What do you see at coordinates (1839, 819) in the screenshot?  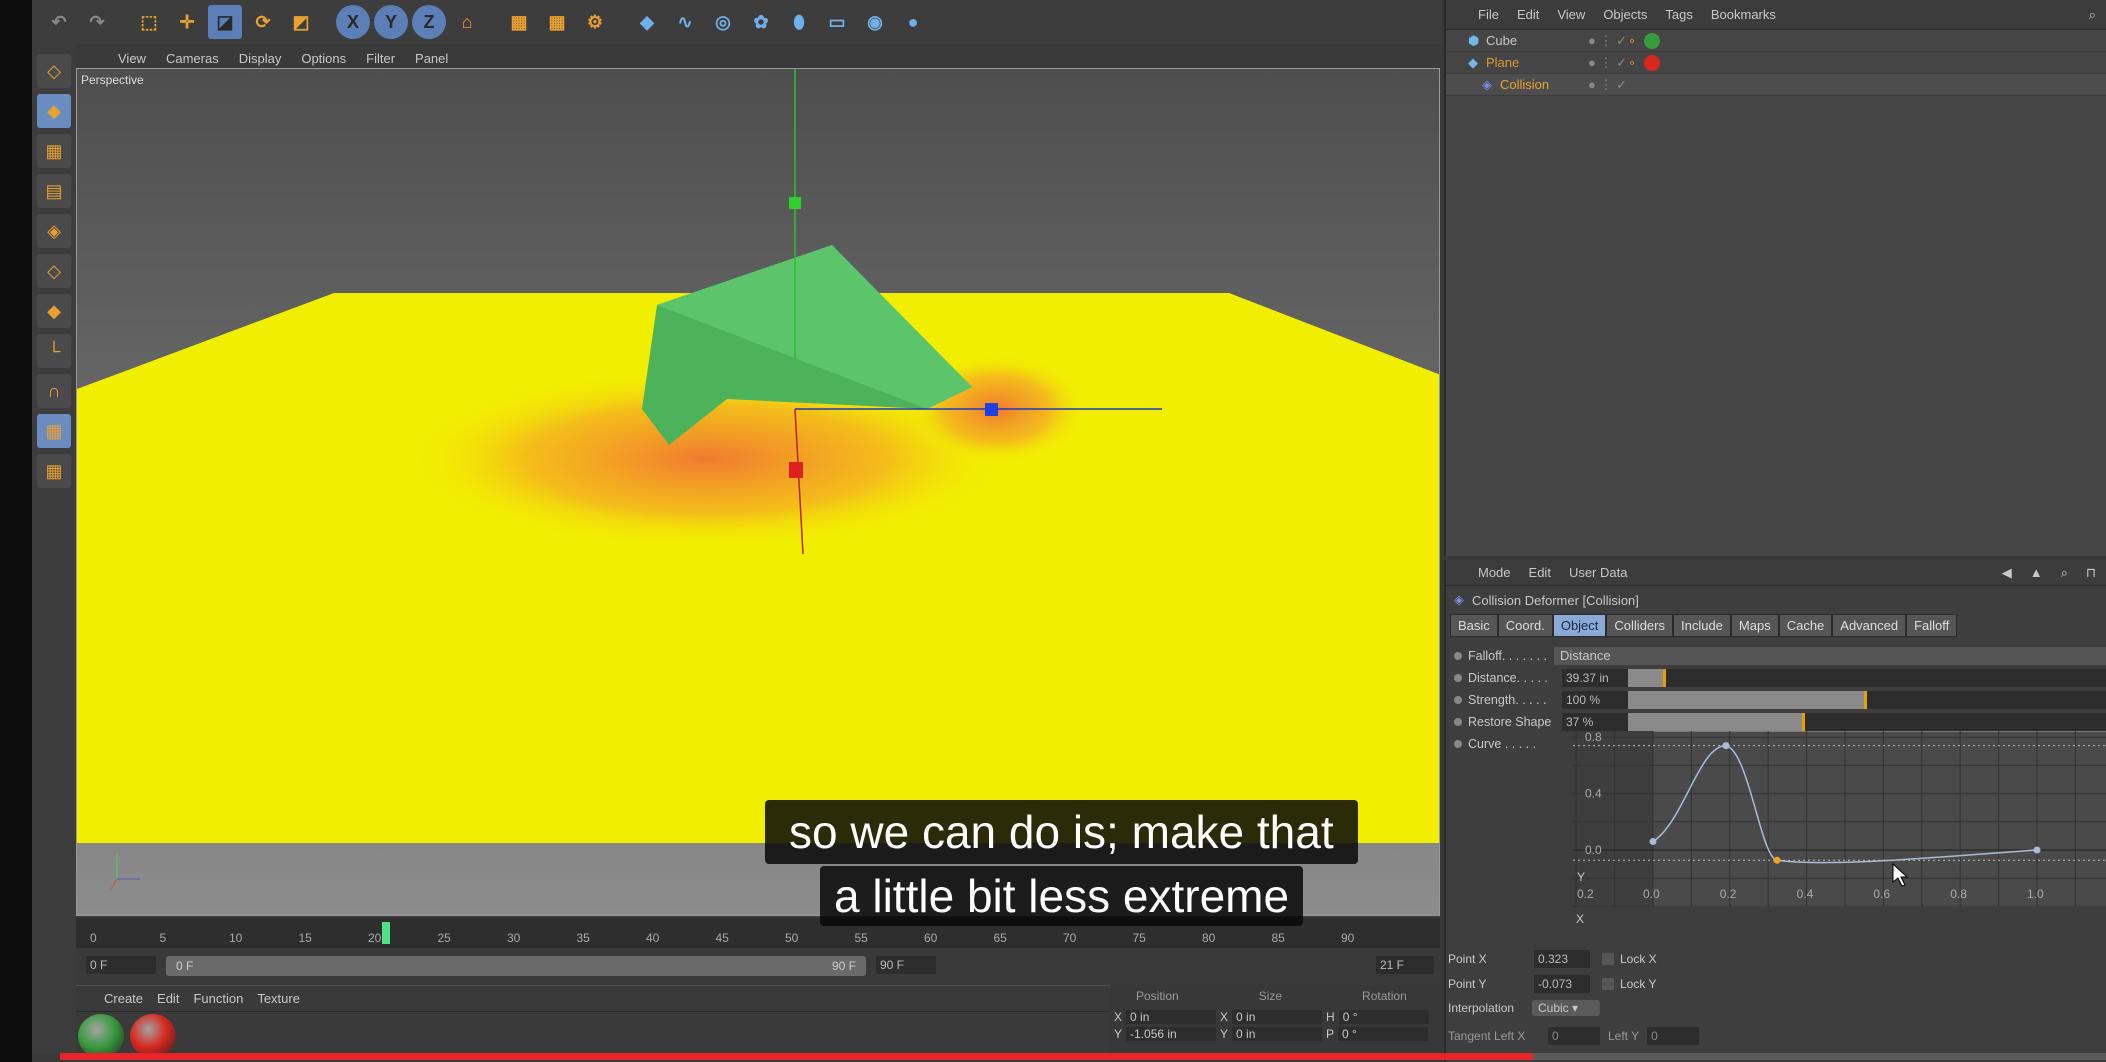 I see `curve-editor: 0.2 0.0 0.2 0.4 0.6 0.8 1.00.80.40.0Y` at bounding box center [1839, 819].